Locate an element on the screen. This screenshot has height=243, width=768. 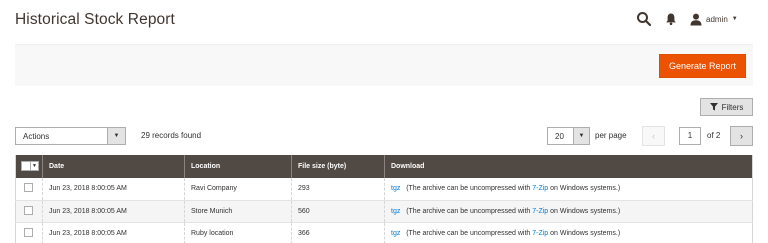
column-header-date: Date is located at coordinates (113, 166).